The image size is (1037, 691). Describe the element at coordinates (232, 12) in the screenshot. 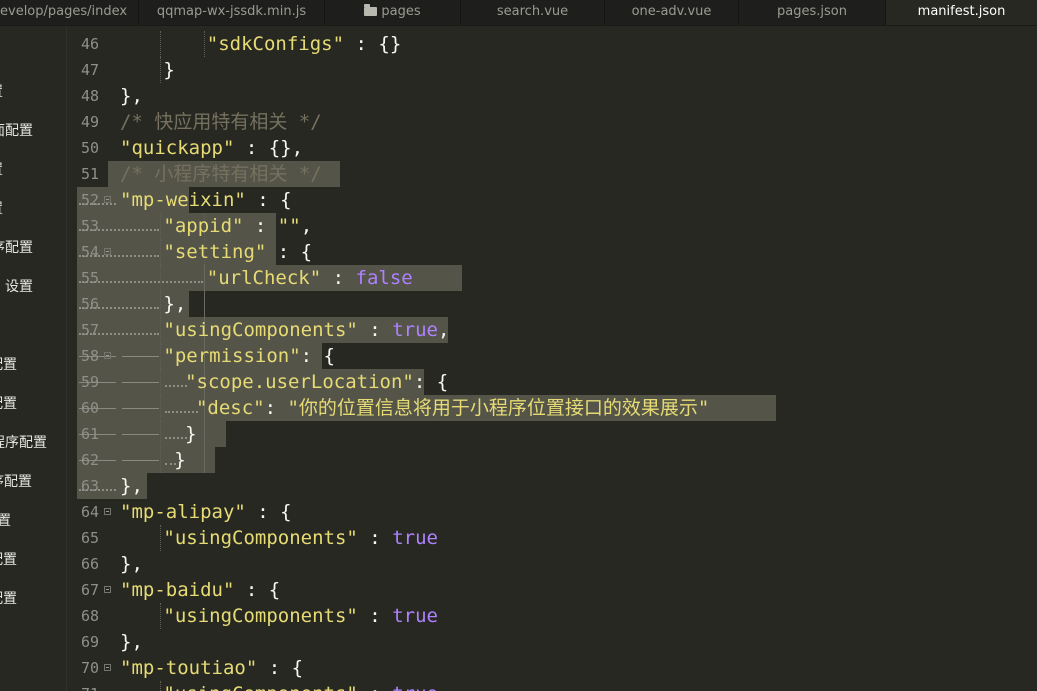

I see `tab-qqmap-sdk: qqmap-wx-jssdk.min.js` at that location.